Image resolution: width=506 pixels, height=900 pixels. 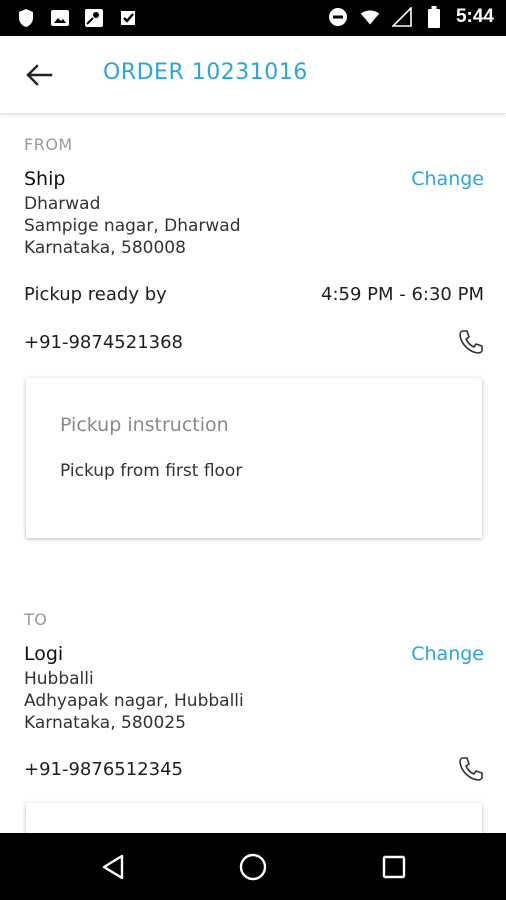 I want to click on to-phone: +91-9876512345, so click(x=104, y=769).